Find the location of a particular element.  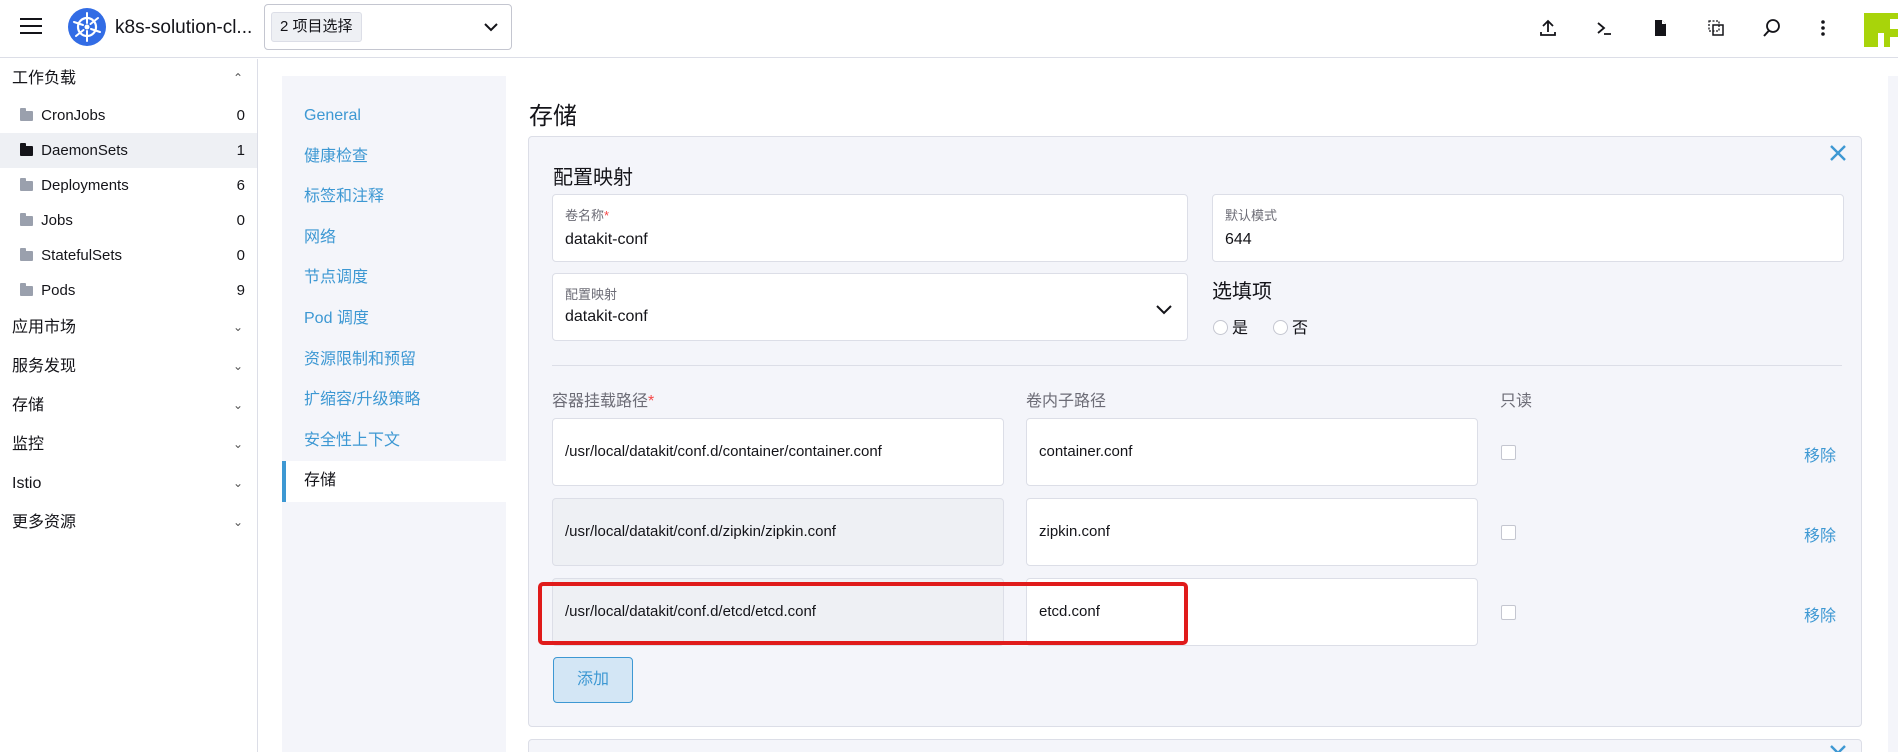

nav-item-count: 9 is located at coordinates (240, 290).